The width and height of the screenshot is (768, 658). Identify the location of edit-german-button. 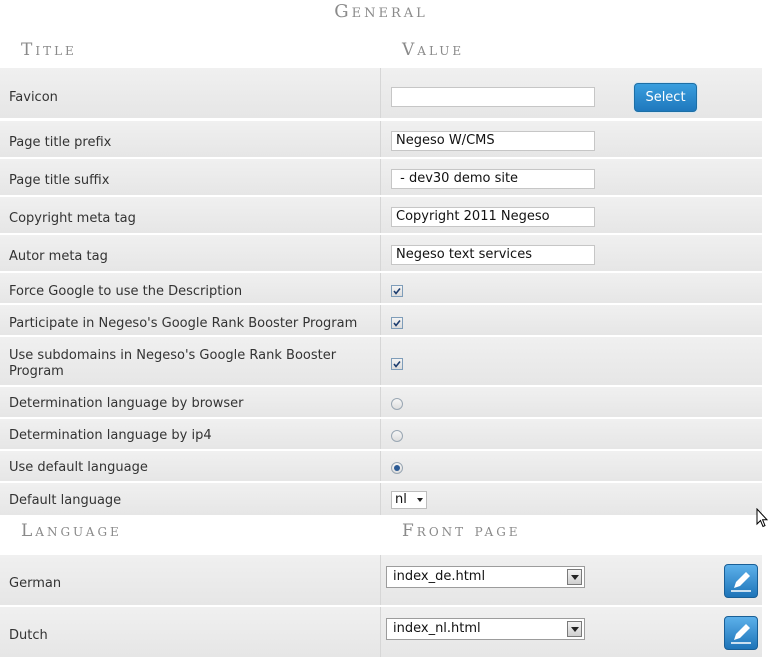
(741, 581).